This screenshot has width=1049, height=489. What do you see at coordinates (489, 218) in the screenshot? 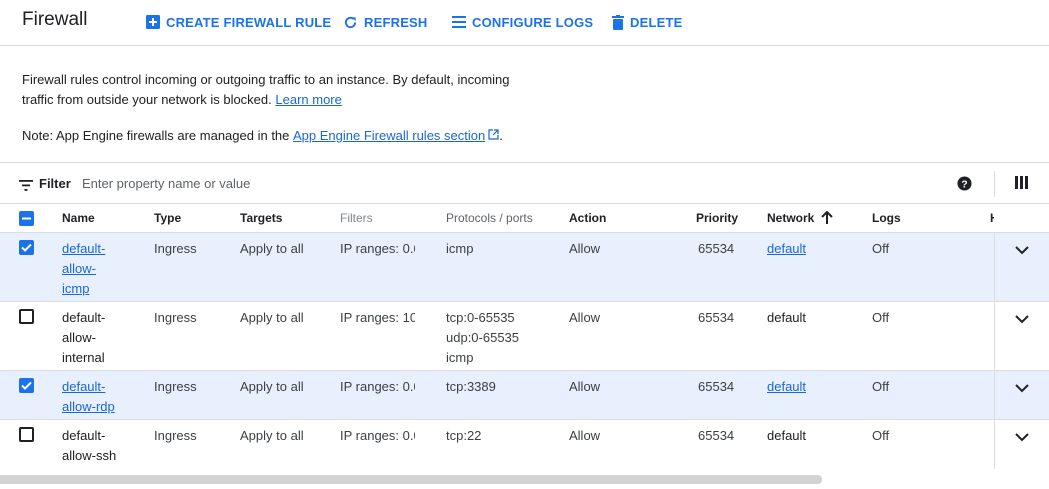
I see `column-header-protocols: Protocols / ports` at bounding box center [489, 218].